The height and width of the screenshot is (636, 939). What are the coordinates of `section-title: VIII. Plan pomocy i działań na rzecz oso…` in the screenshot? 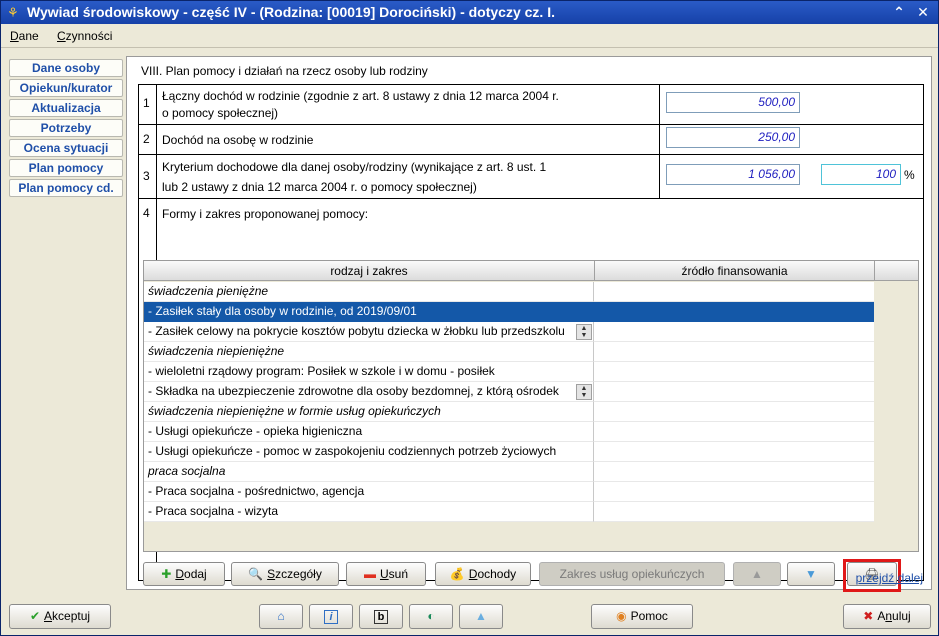 It's located at (284, 71).